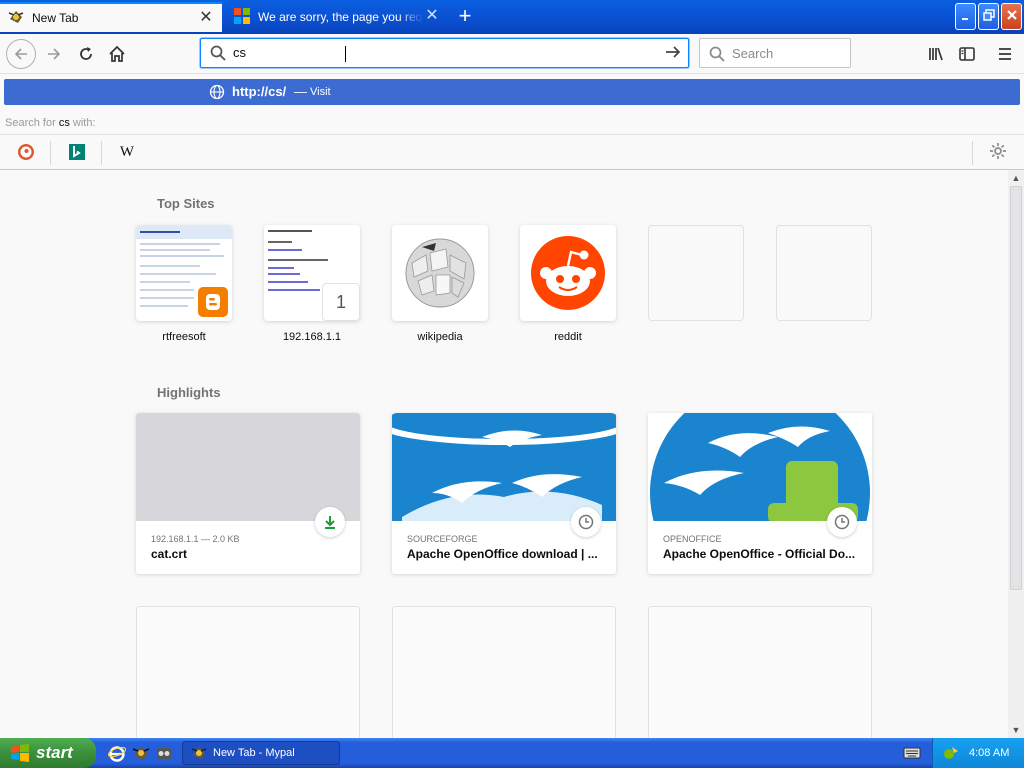 Image resolution: width=1024 pixels, height=768 pixels. I want to click on start-label: start, so click(54, 752).